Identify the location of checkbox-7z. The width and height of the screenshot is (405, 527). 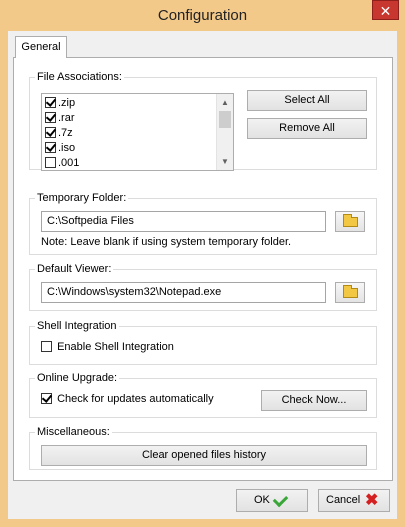
(50, 132).